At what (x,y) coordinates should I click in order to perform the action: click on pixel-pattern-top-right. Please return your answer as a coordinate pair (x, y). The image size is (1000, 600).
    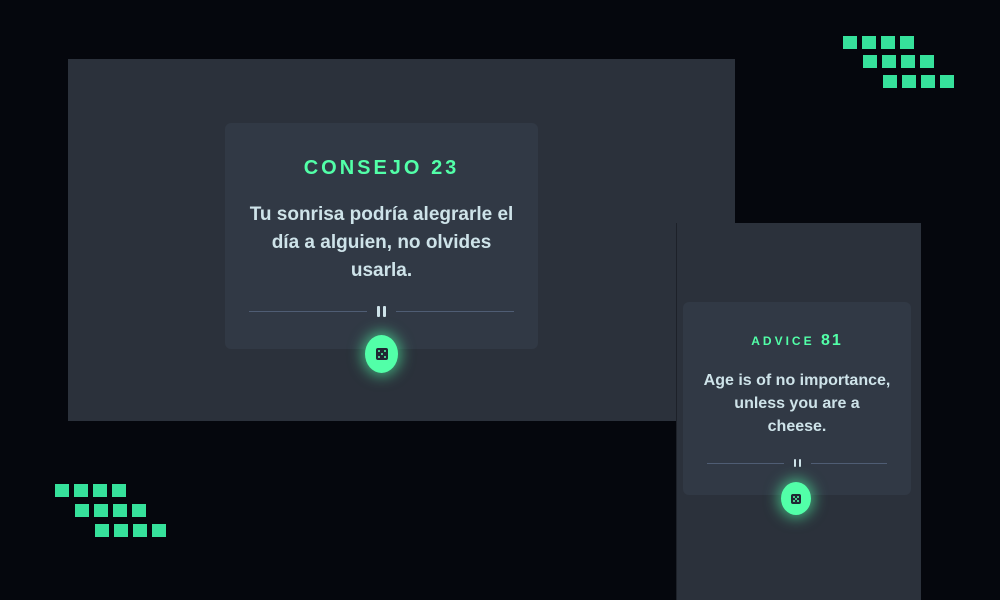
    Looking at the image, I should click on (898, 64).